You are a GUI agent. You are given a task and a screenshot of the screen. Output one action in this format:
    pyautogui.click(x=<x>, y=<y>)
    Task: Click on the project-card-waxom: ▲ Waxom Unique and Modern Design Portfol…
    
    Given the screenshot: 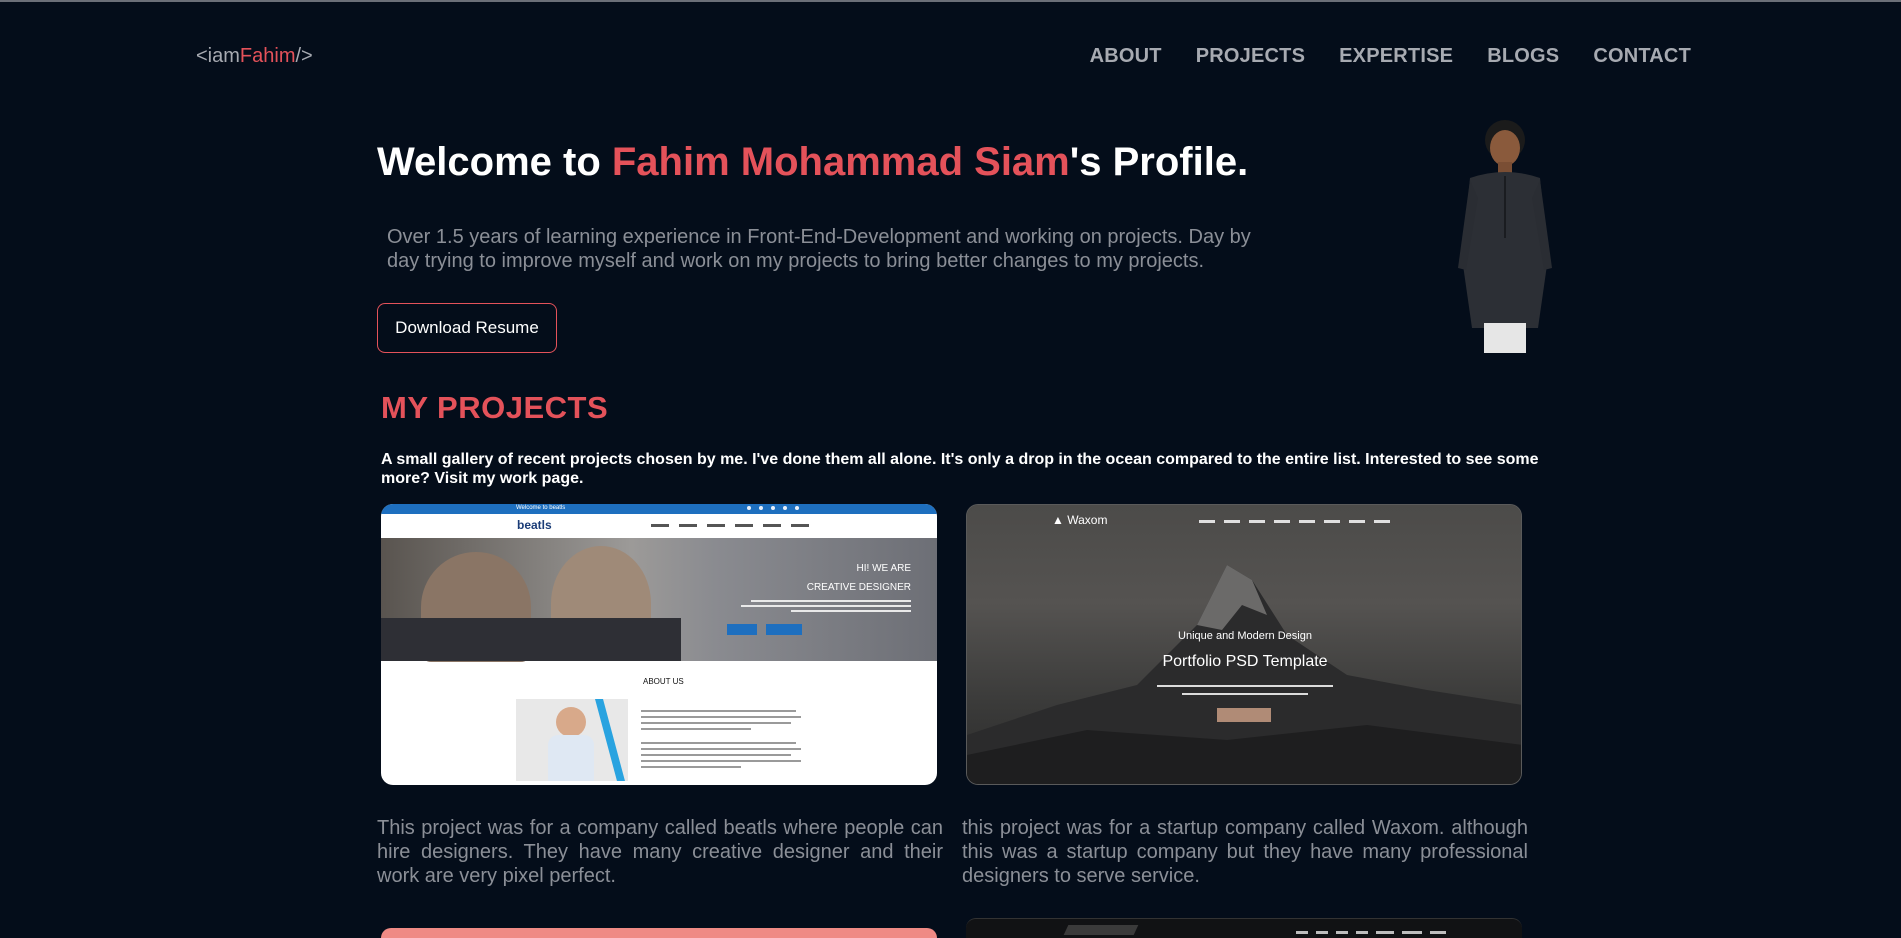 What is the action you would take?
    pyautogui.click(x=1244, y=644)
    